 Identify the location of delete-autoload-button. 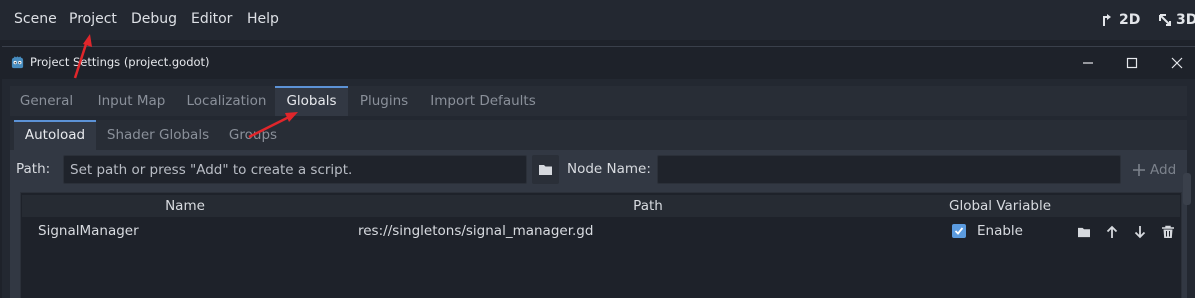
(1168, 232).